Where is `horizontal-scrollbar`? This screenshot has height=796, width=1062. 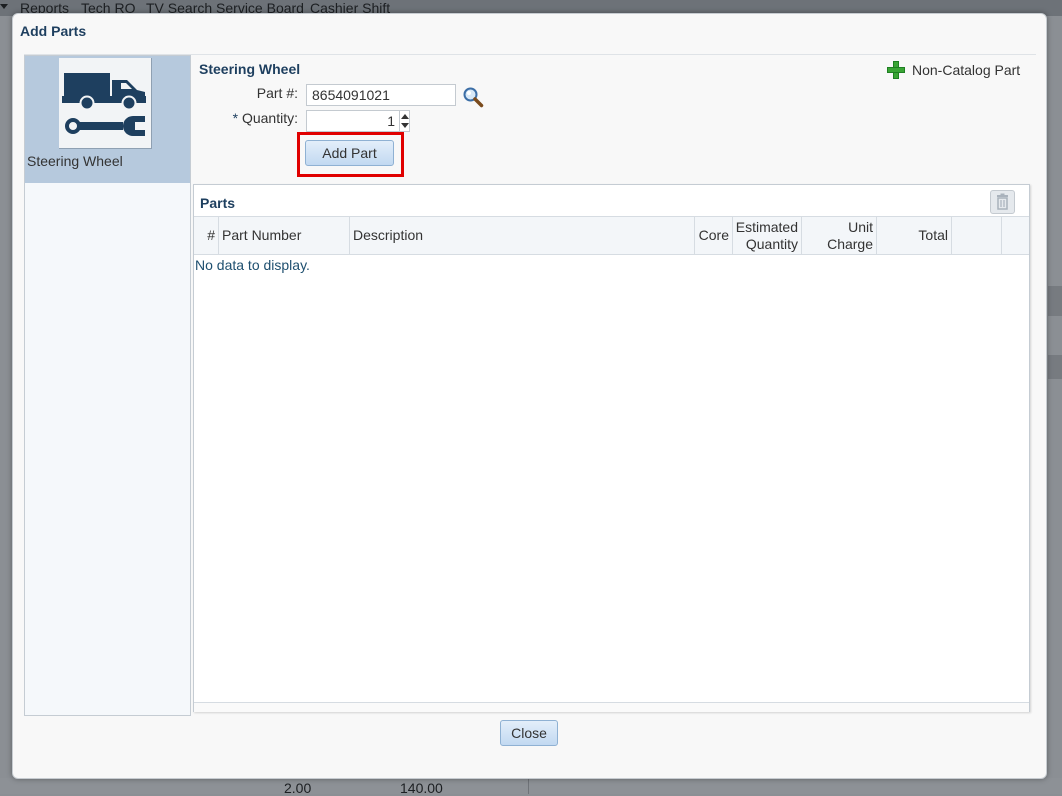
horizontal-scrollbar is located at coordinates (611, 707).